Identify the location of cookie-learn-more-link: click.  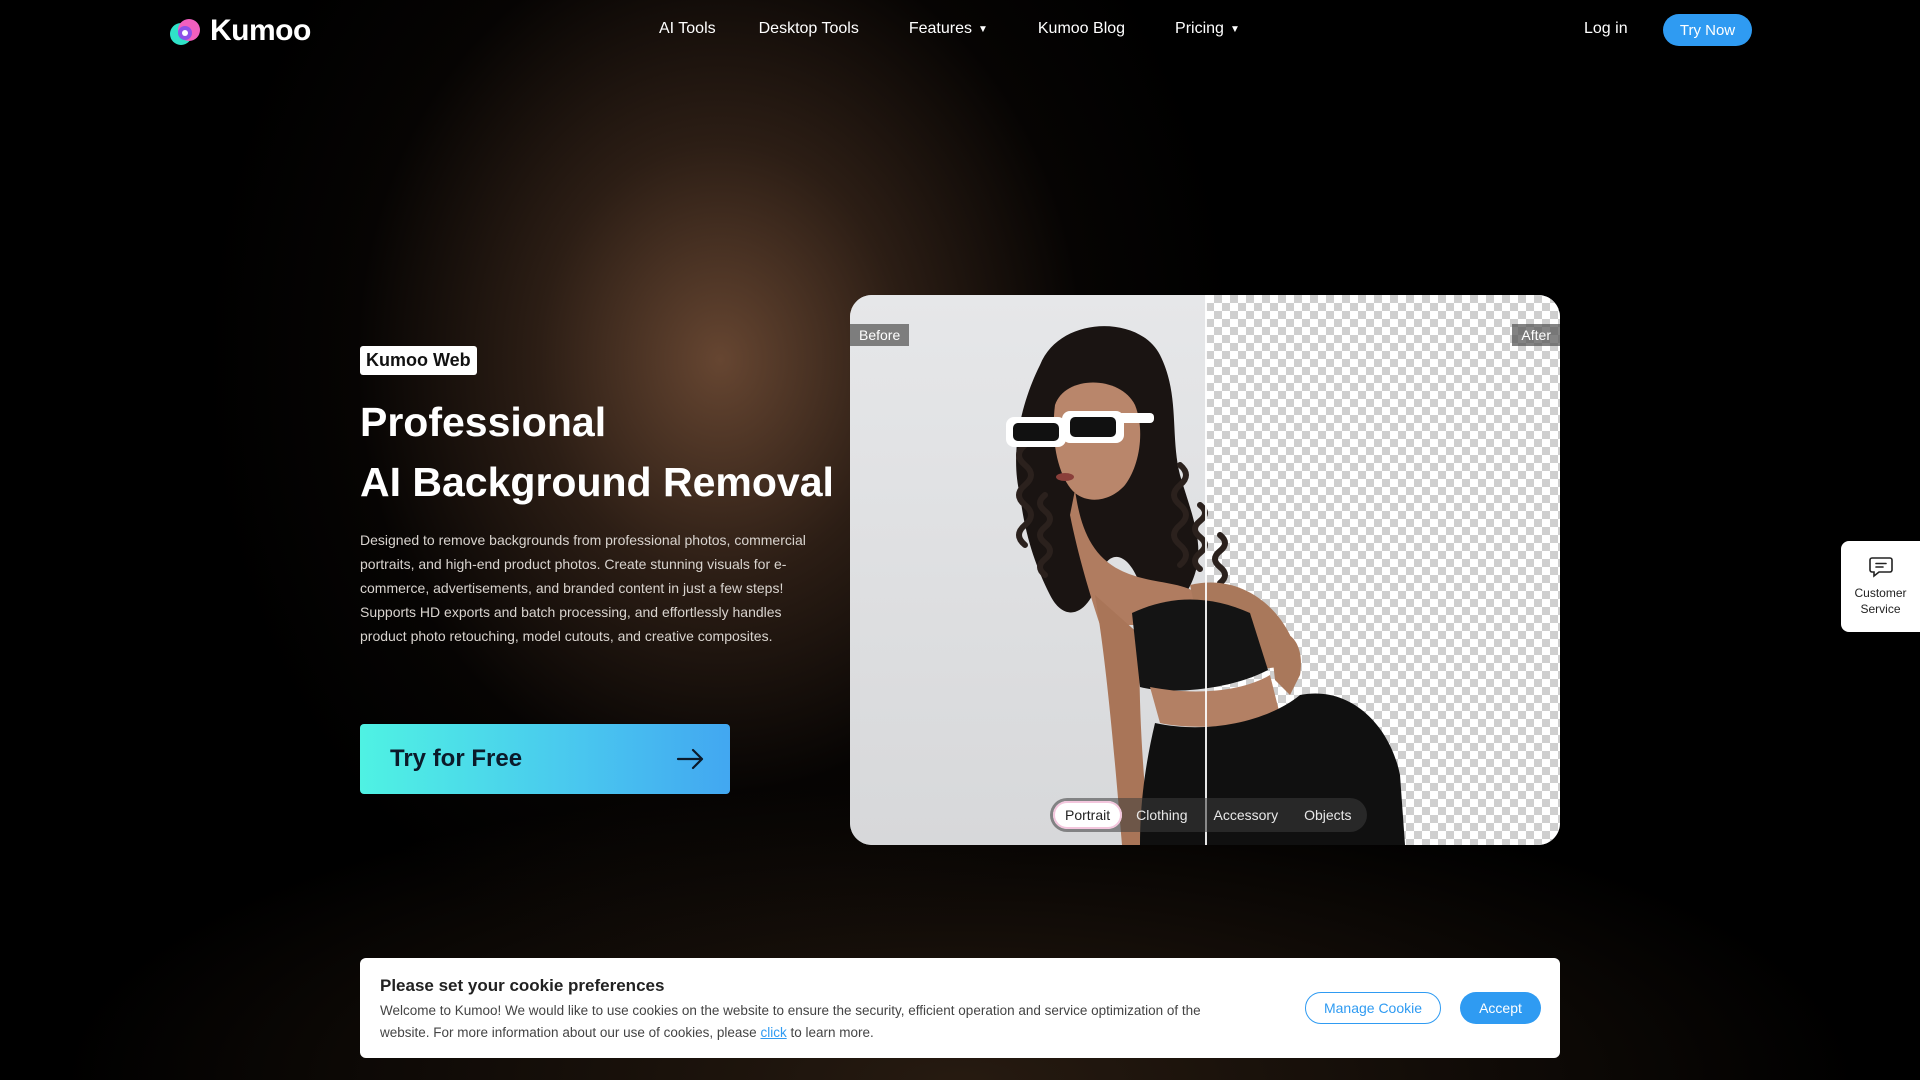
(773, 1032).